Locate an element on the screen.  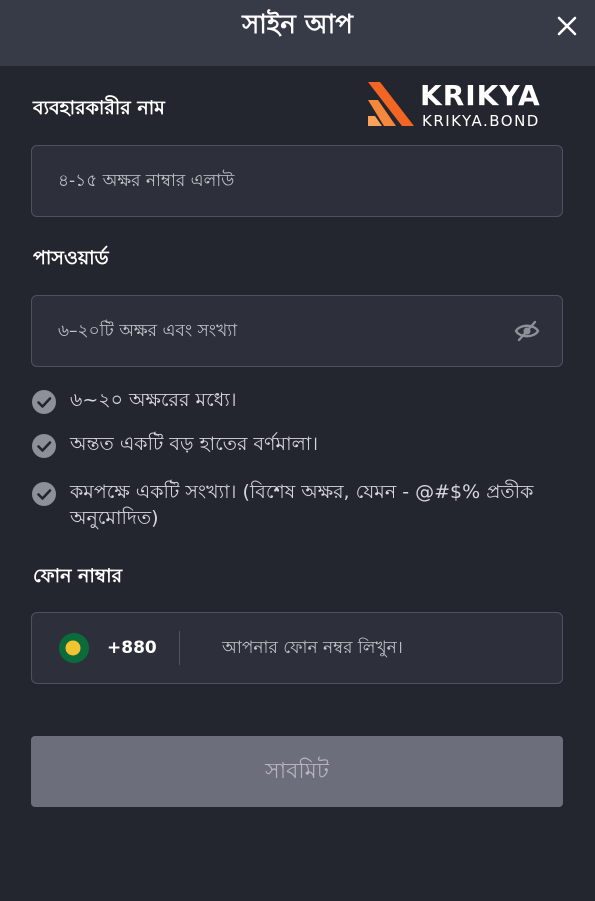
password-visibility-toggle is located at coordinates (527, 331).